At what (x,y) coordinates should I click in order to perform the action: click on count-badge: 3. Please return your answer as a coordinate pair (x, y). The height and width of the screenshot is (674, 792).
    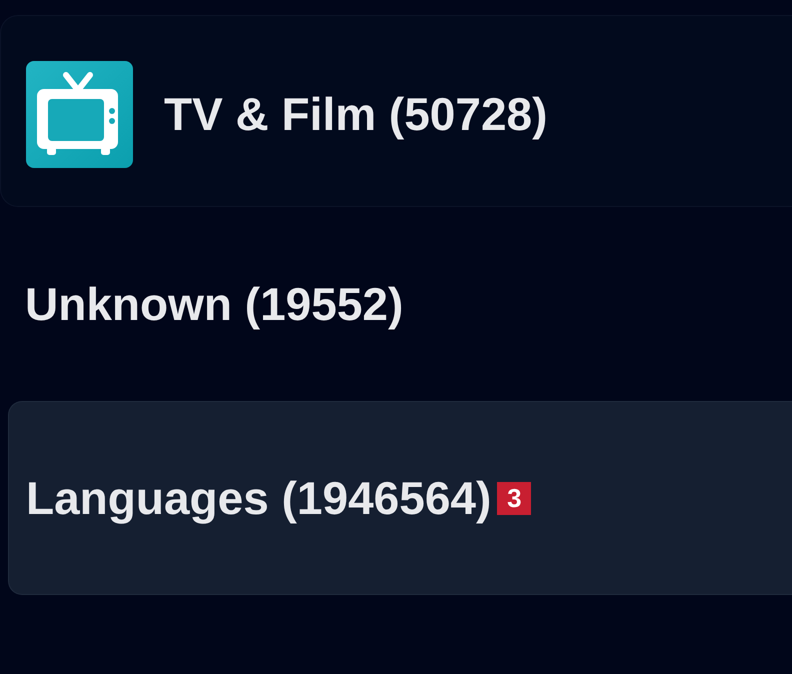
    Looking at the image, I should click on (514, 498).